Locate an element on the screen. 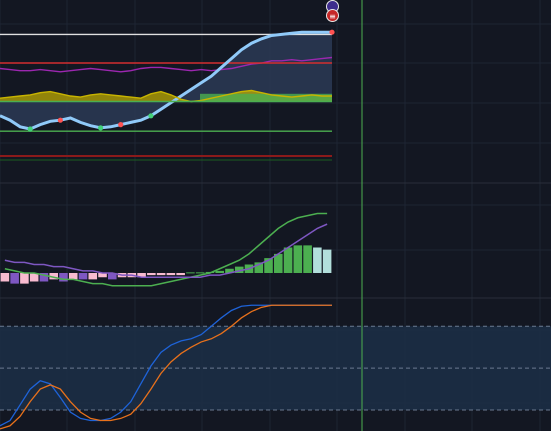 This screenshot has width=551, height=431. area-fill is located at coordinates (166, 81).